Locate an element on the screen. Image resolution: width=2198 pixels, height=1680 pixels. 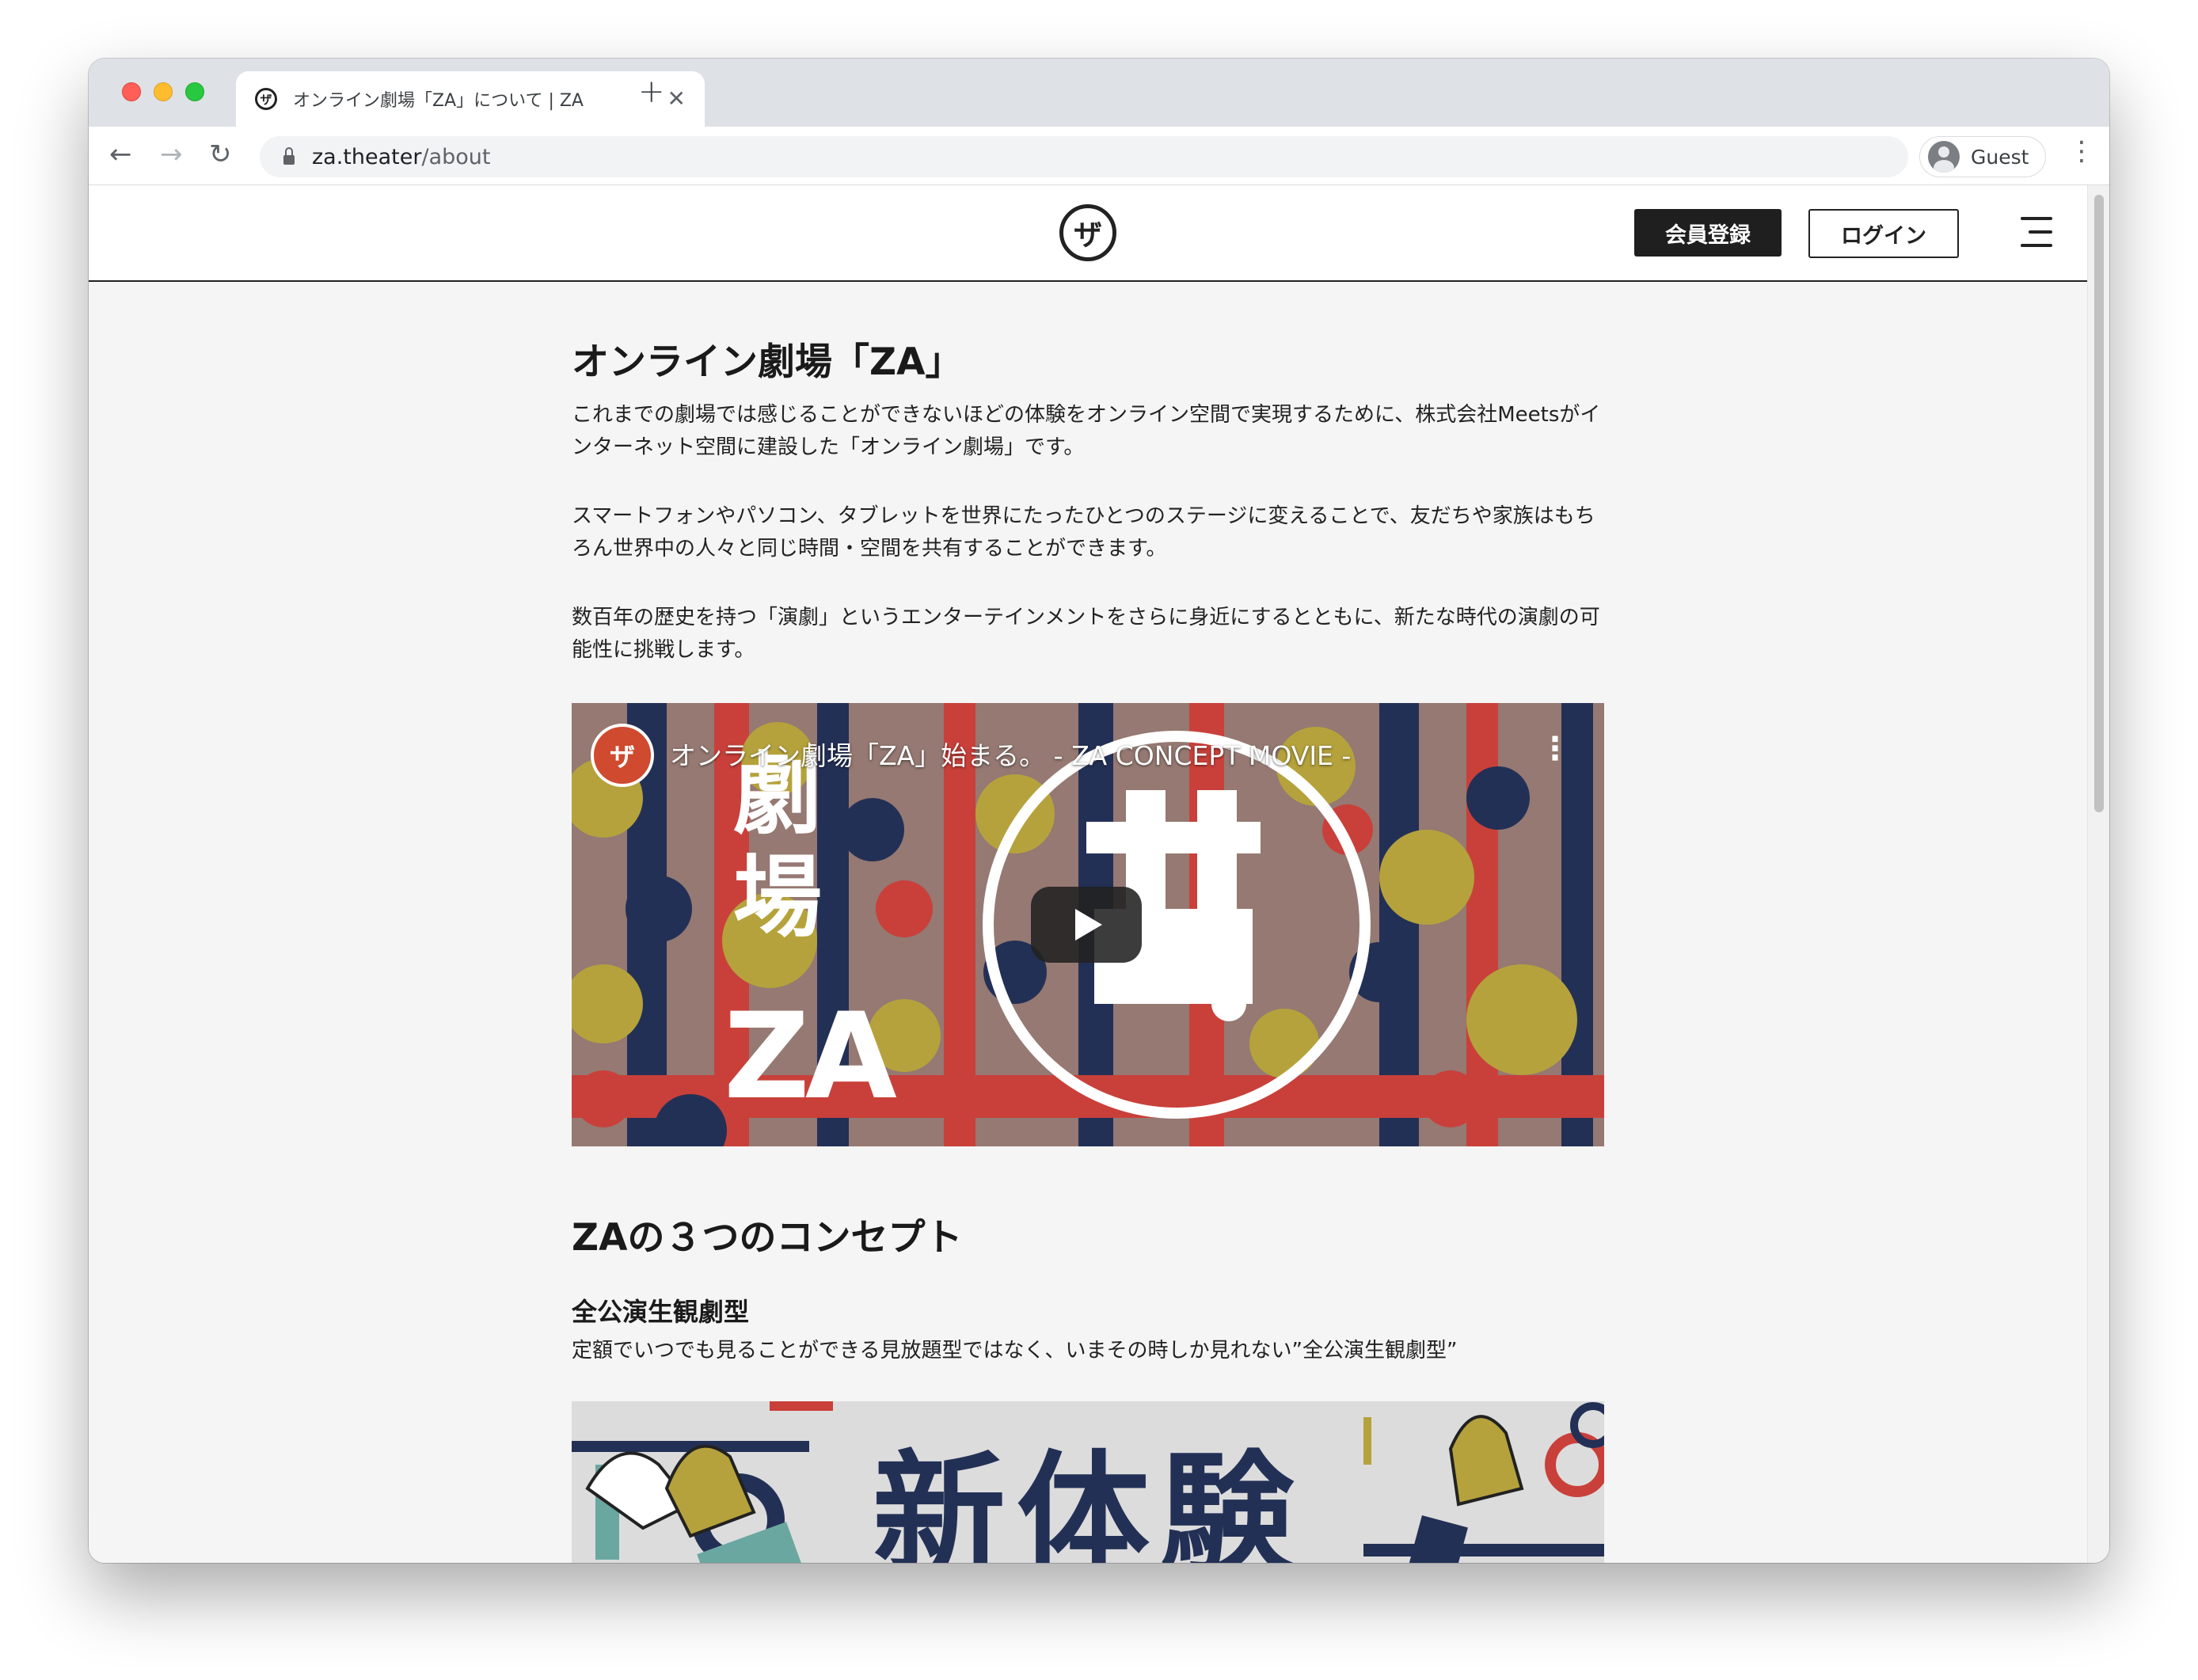
close-window-button is located at coordinates (131, 91).